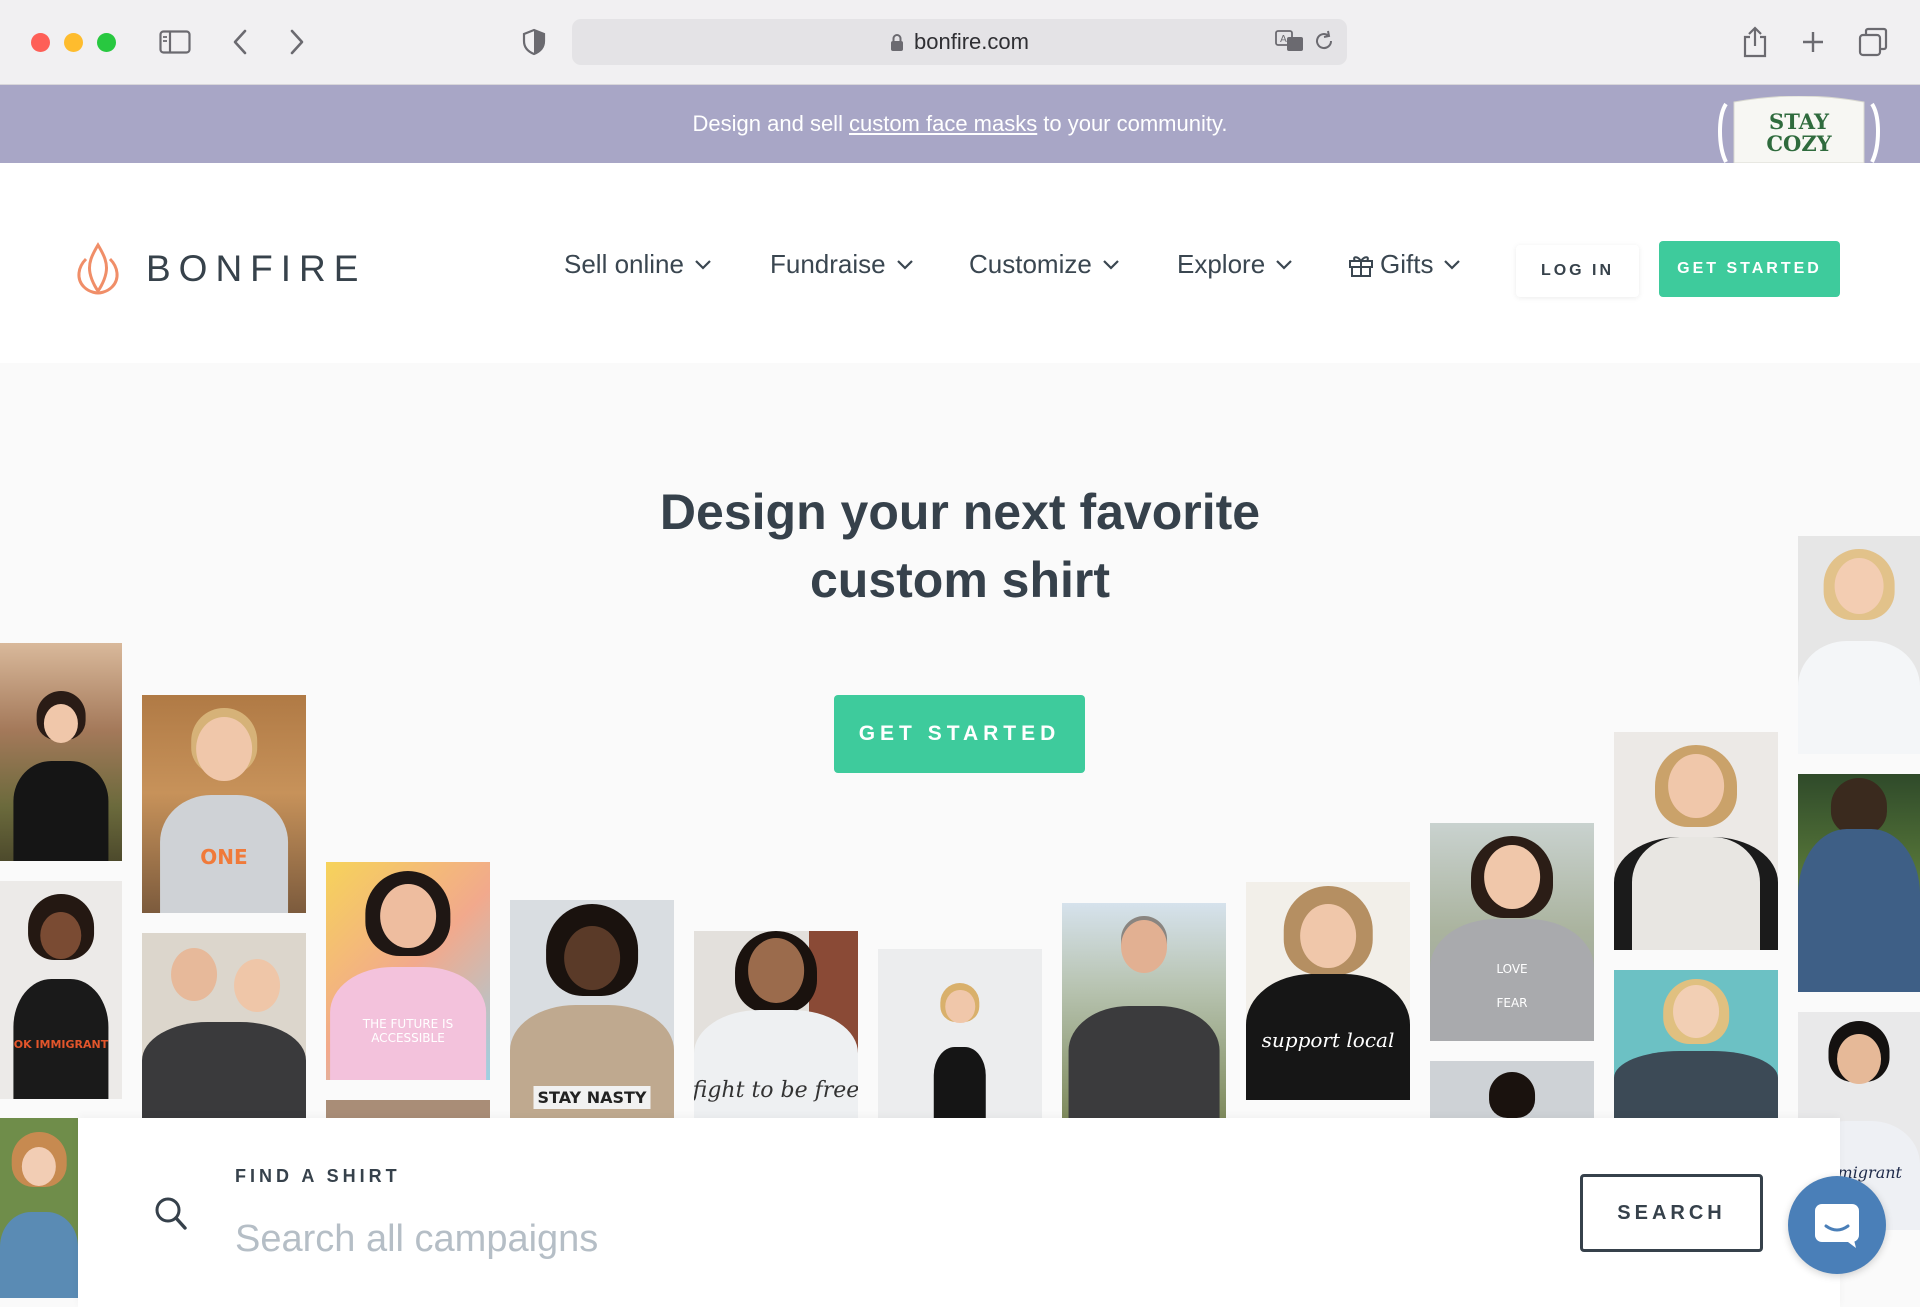 The width and height of the screenshot is (1920, 1307). Describe the element at coordinates (1749, 269) in the screenshot. I see `header-get-started-button: GET STARTED` at that location.